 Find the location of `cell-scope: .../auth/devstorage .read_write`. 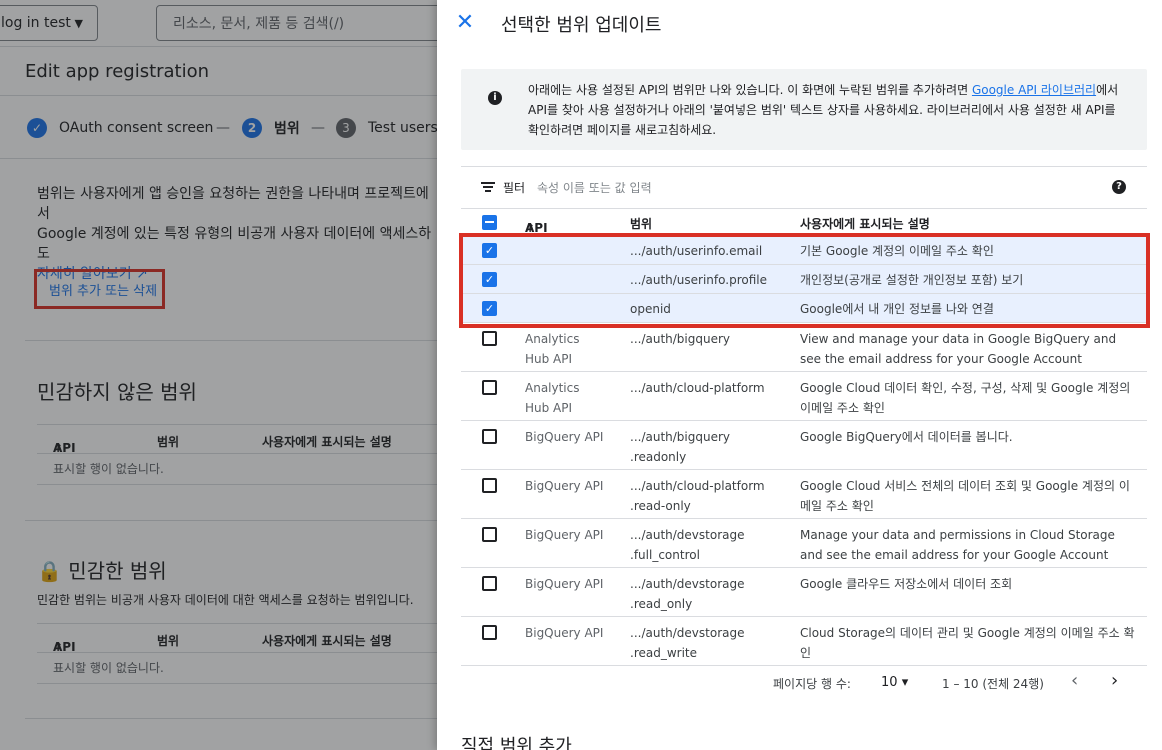

cell-scope: .../auth/devstorage .read_write is located at coordinates (687, 643).